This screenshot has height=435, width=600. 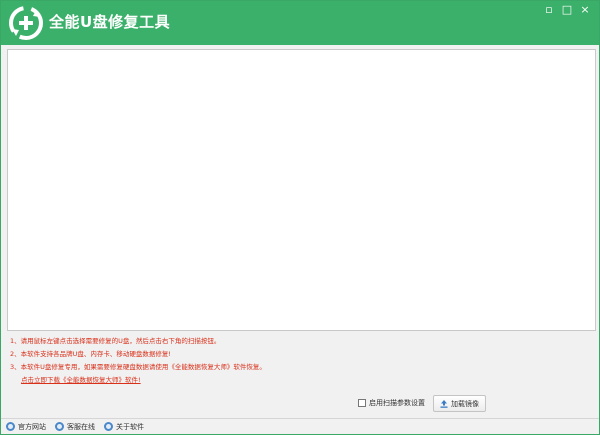 I want to click on official-site-link: 官方网站, so click(x=26, y=427).